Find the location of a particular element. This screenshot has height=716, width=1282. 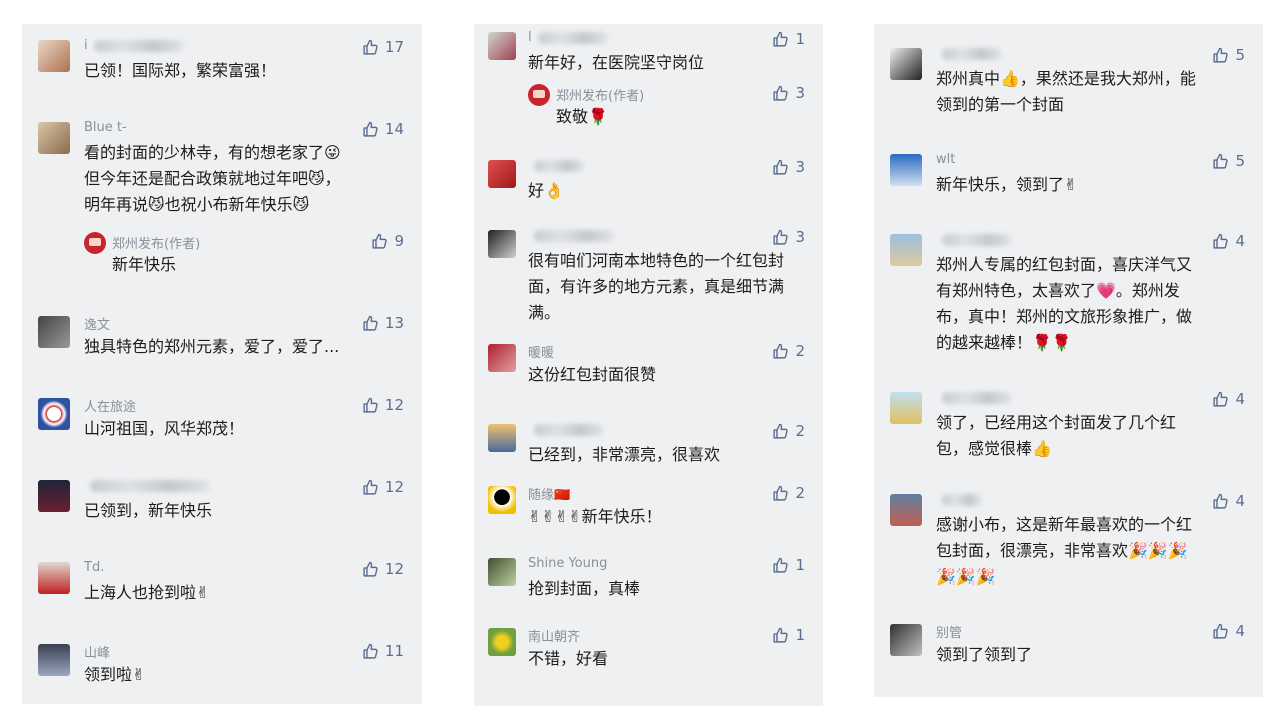

commenter-name: Blue t- is located at coordinates (105, 127).